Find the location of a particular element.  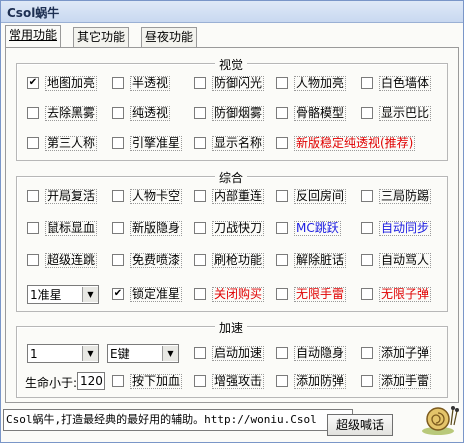

checkbox-visual-items-4: 白色墙体 is located at coordinates (396, 83).